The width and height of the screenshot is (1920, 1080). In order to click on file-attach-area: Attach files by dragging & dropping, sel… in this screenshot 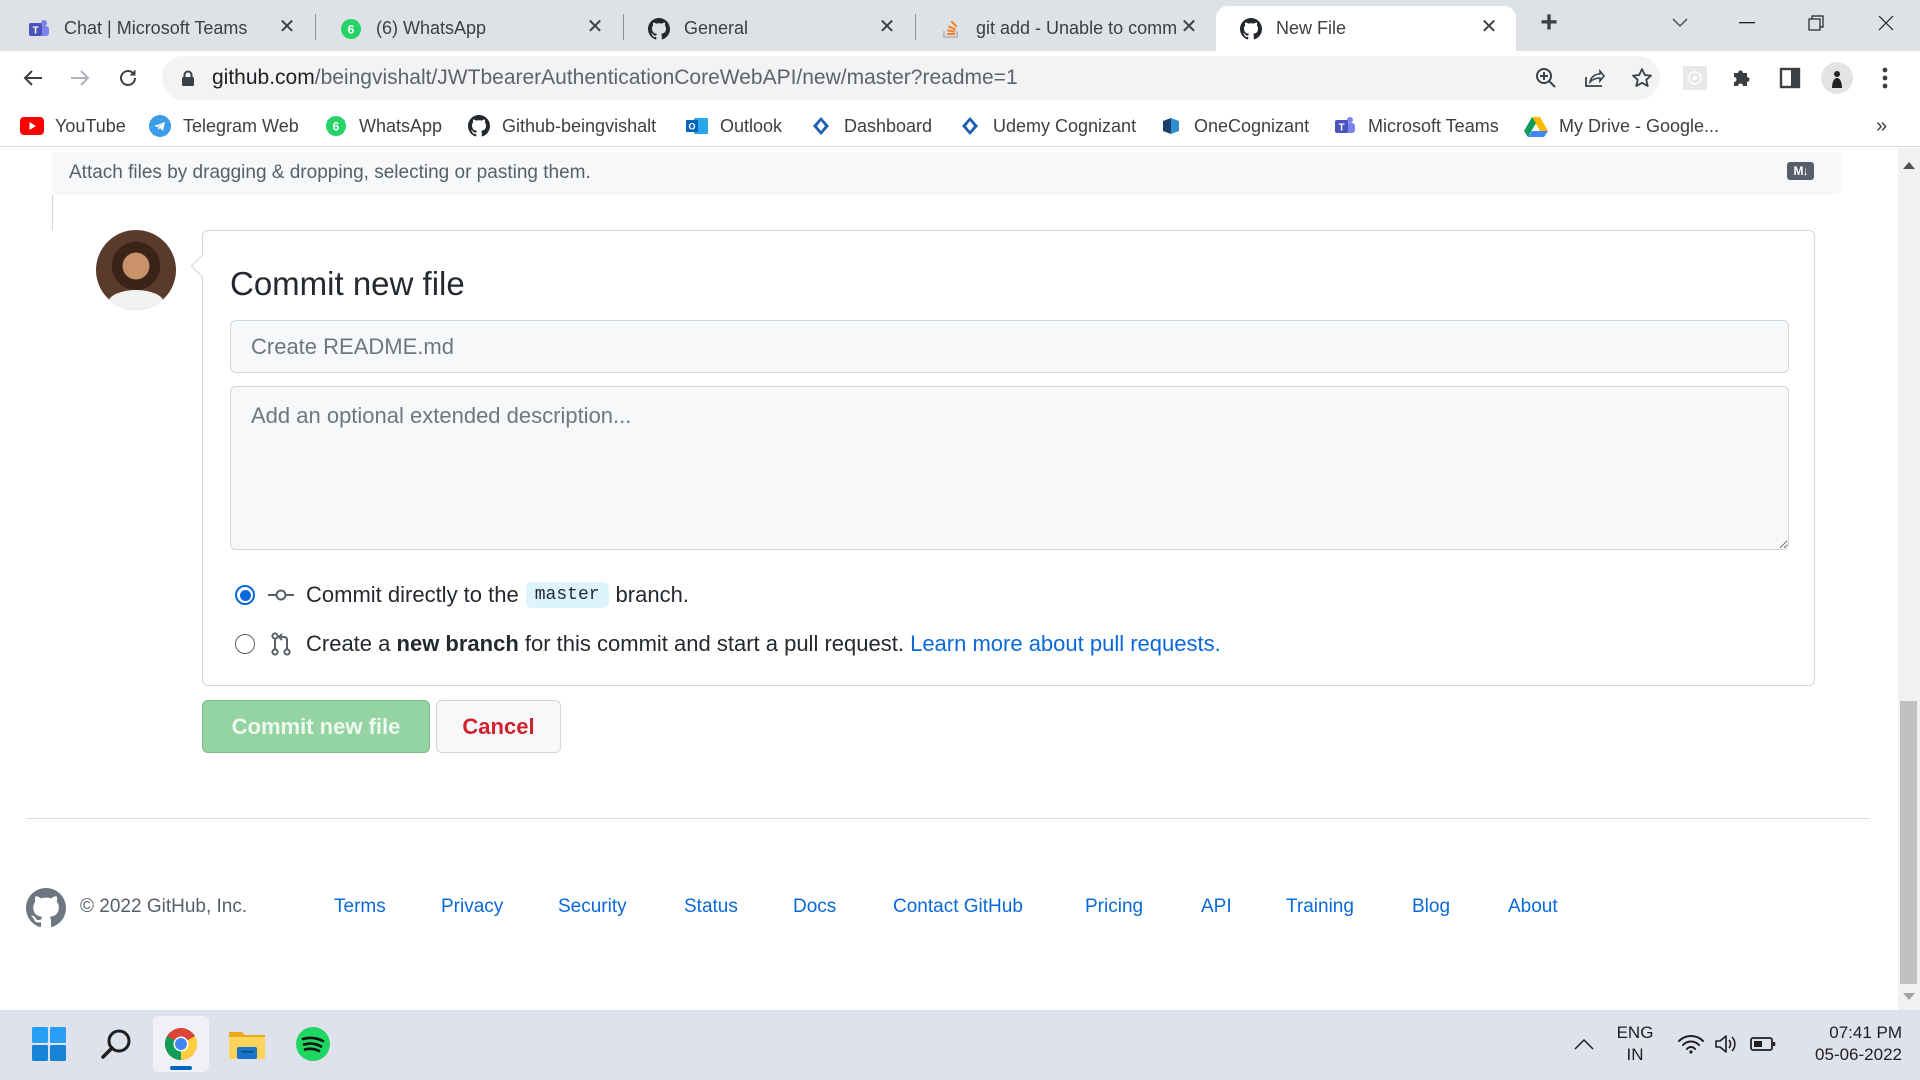, I will do `click(947, 173)`.